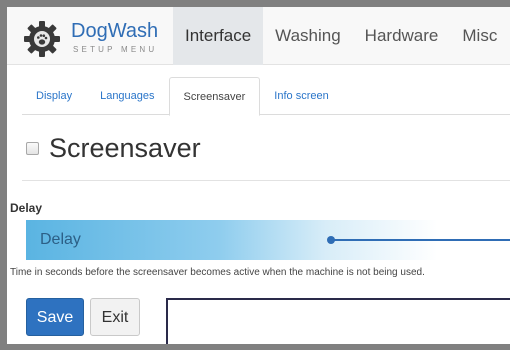  Describe the element at coordinates (115, 317) in the screenshot. I see `exit-button: Exit` at that location.